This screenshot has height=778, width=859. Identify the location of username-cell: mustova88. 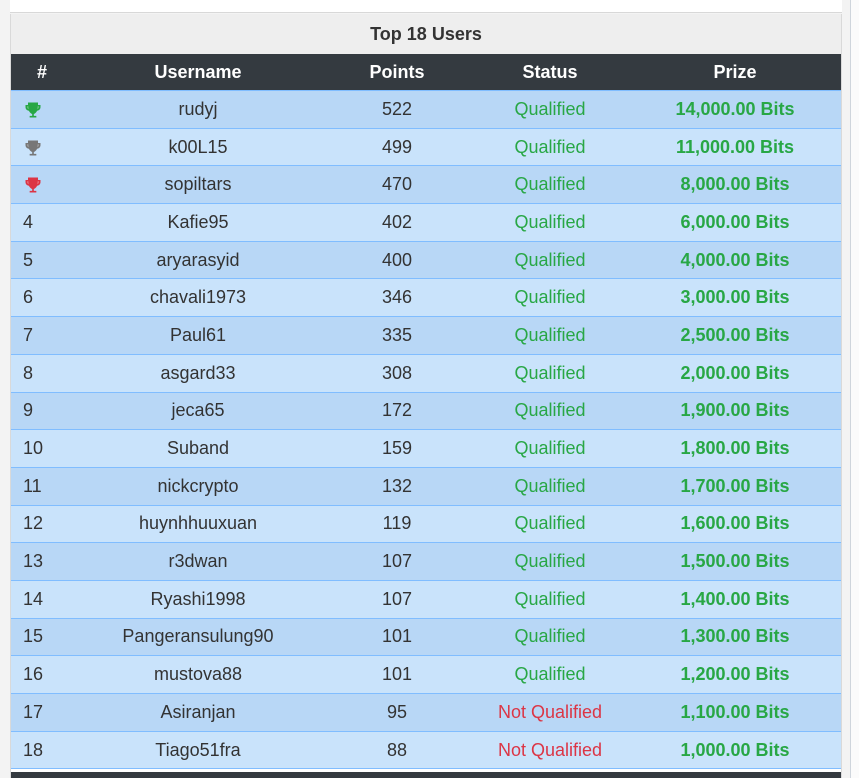
(198, 674).